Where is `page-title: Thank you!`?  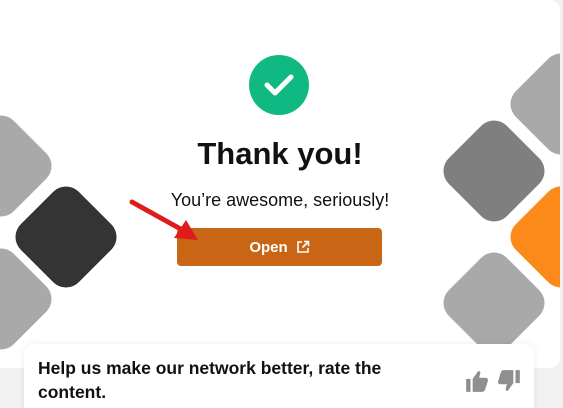
page-title: Thank you! is located at coordinates (280, 153).